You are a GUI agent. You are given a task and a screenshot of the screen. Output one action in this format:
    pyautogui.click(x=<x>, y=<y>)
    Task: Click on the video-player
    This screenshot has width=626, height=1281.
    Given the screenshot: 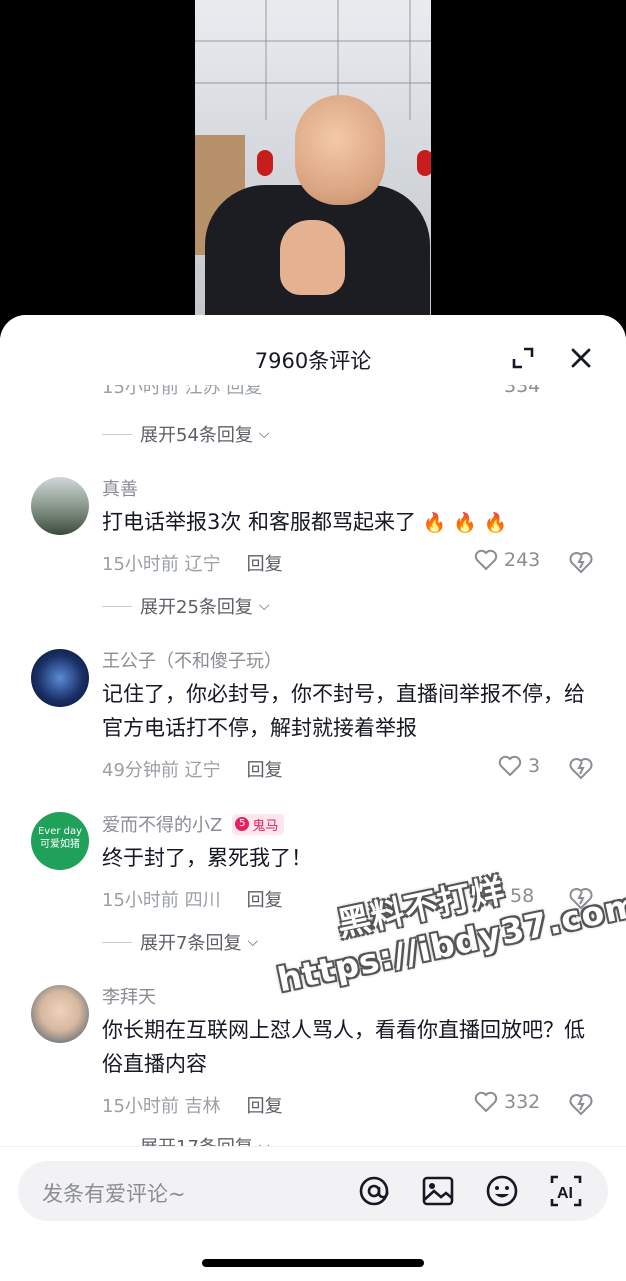 What is the action you would take?
    pyautogui.click(x=313, y=170)
    